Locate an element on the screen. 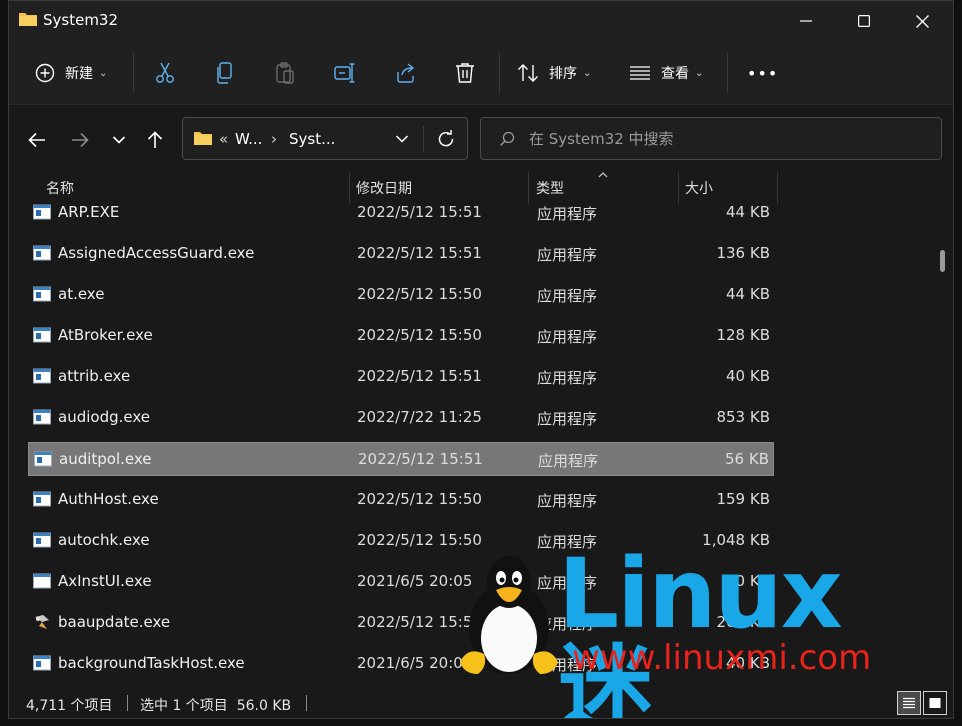 This screenshot has height=726, width=962. more-options-button: ••• is located at coordinates (762, 73).